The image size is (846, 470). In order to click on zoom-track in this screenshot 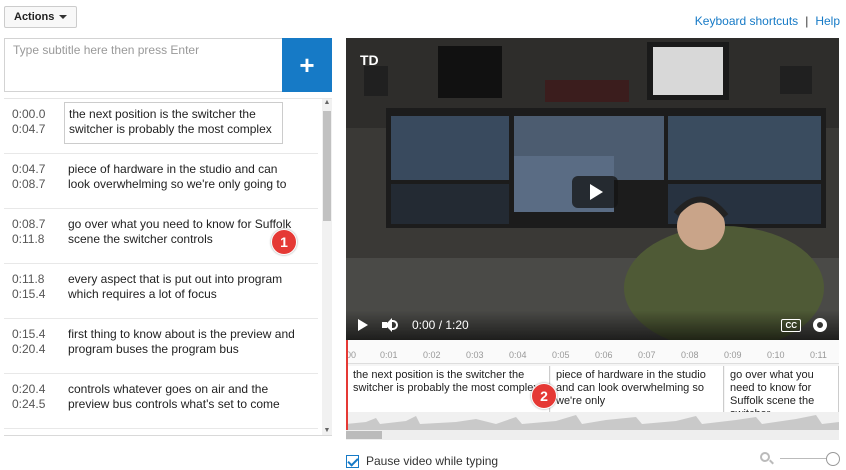, I will do `click(806, 458)`.